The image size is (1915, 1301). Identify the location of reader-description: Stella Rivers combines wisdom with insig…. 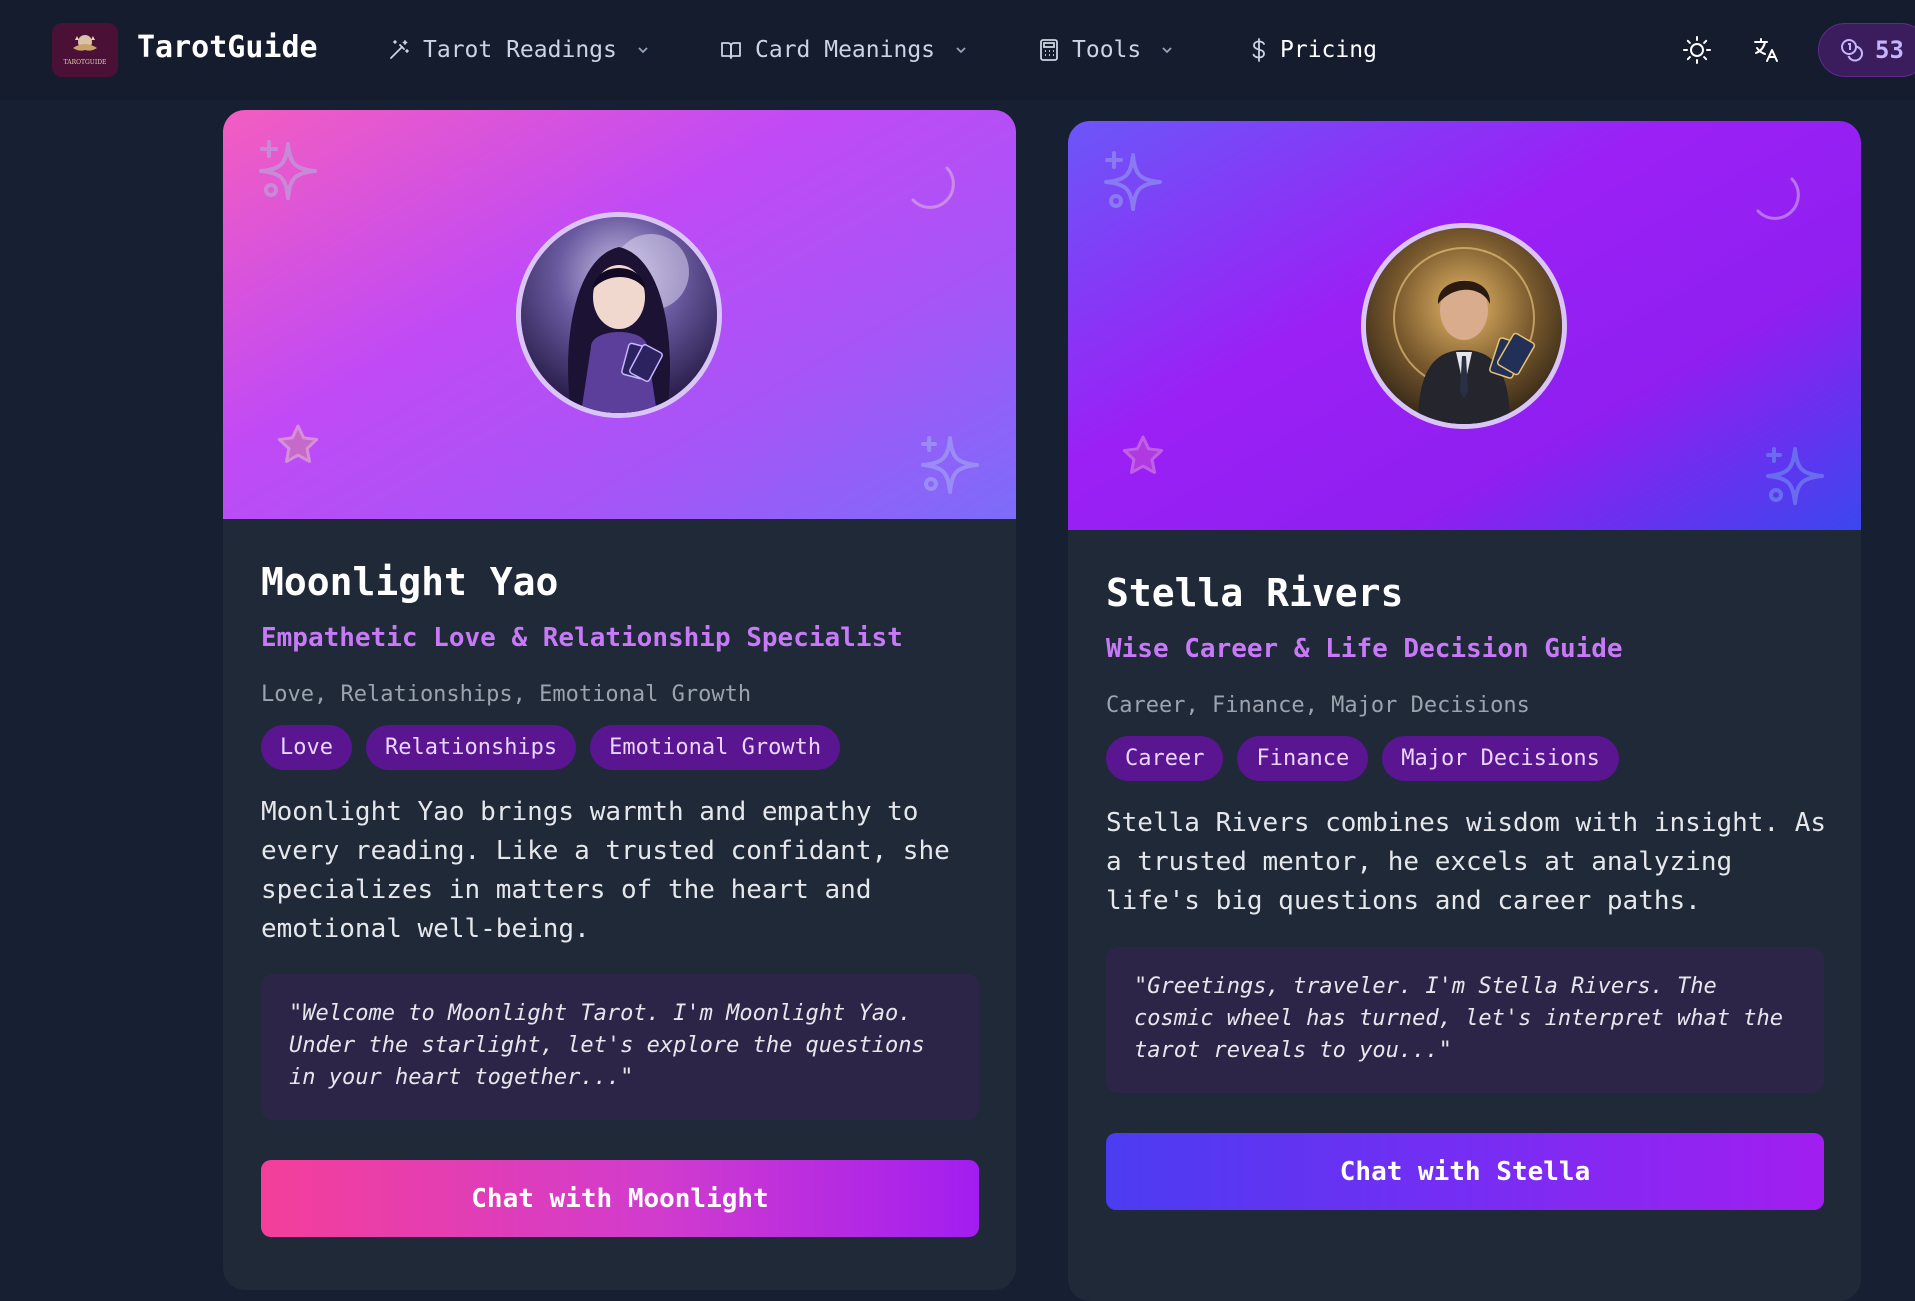
(1466, 862).